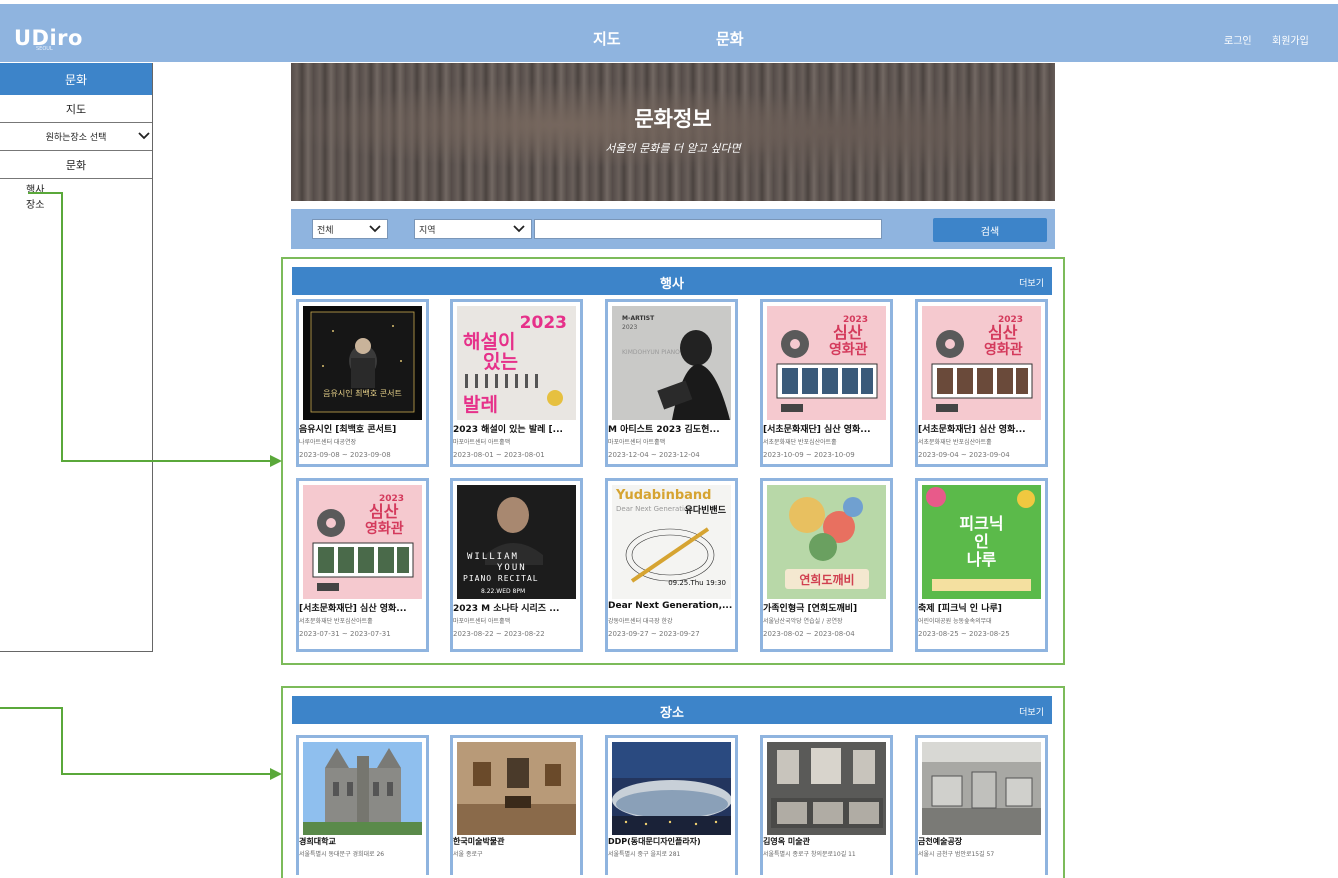 Image resolution: width=1338 pixels, height=878 pixels. Describe the element at coordinates (76, 205) in the screenshot. I see `sidebar-sub-places: 장소` at that location.